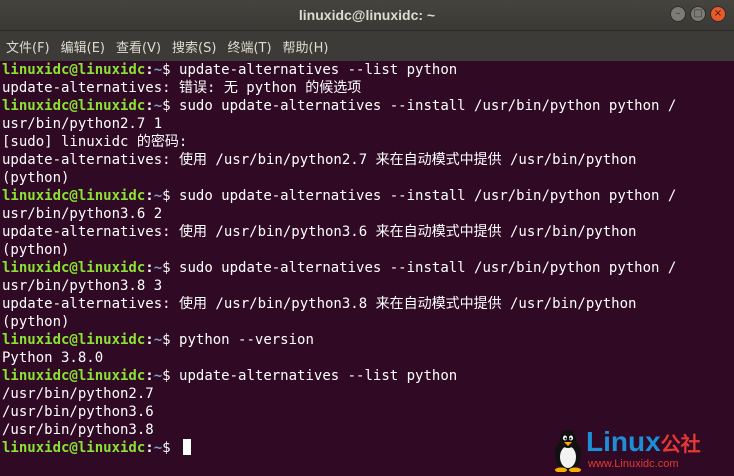 The width and height of the screenshot is (734, 476). What do you see at coordinates (78, 394) in the screenshot?
I see `output-text: /usr/bin/python2.7` at bounding box center [78, 394].